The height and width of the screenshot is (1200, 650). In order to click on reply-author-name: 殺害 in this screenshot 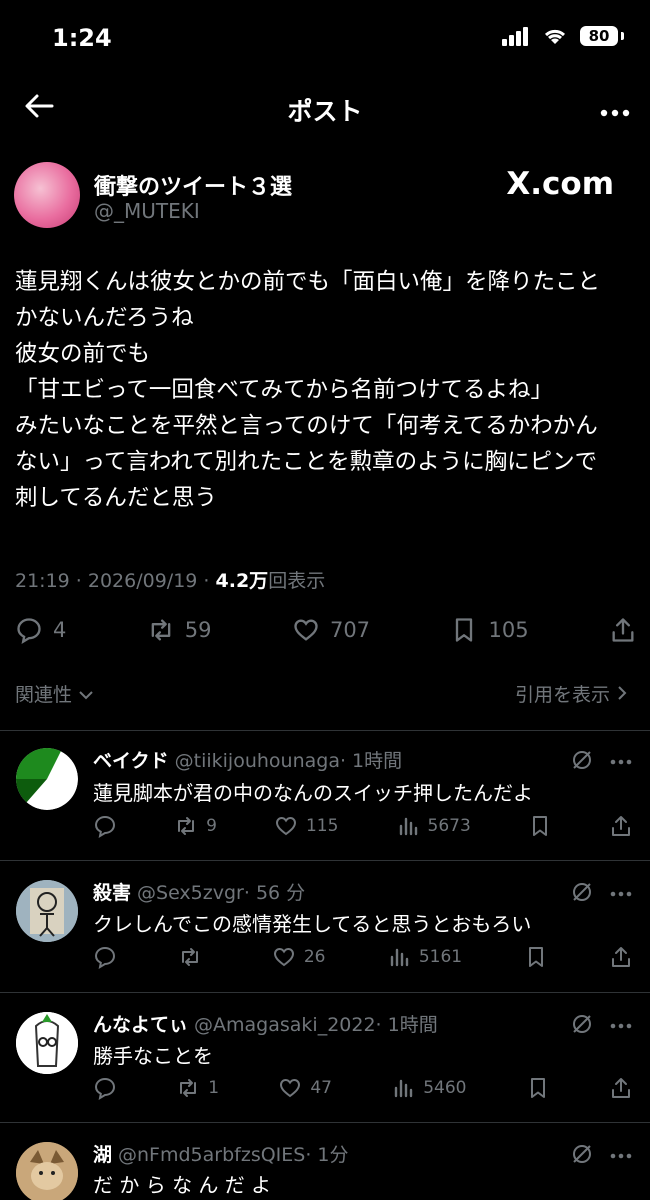, I will do `click(112, 893)`.